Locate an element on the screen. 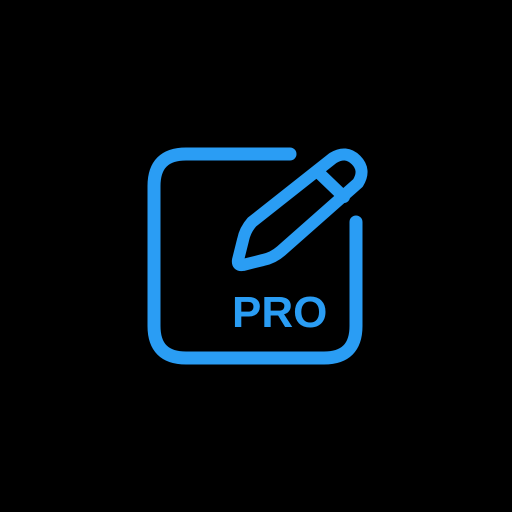 The image size is (512, 512). pencil-band is located at coordinates (331, 184).